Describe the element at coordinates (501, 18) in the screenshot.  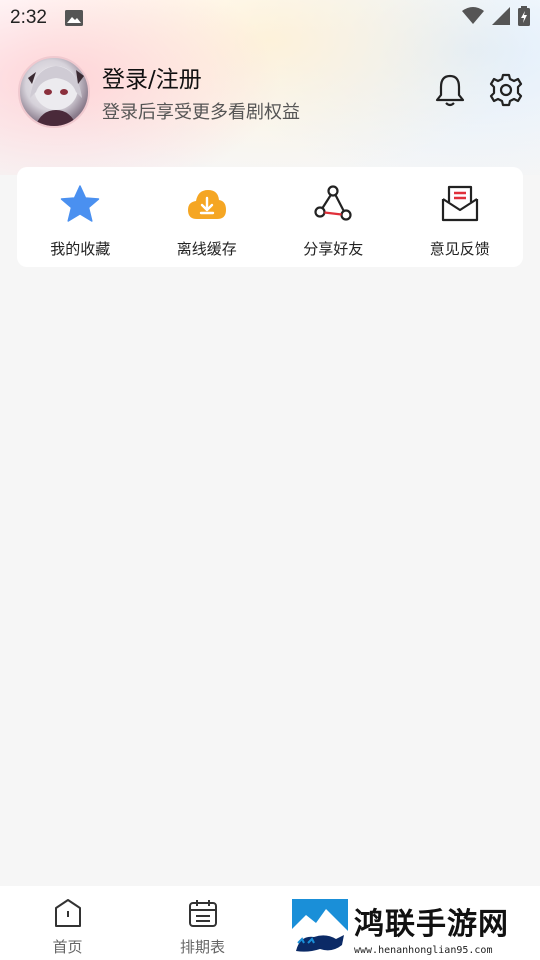
I see `signal-icon` at that location.